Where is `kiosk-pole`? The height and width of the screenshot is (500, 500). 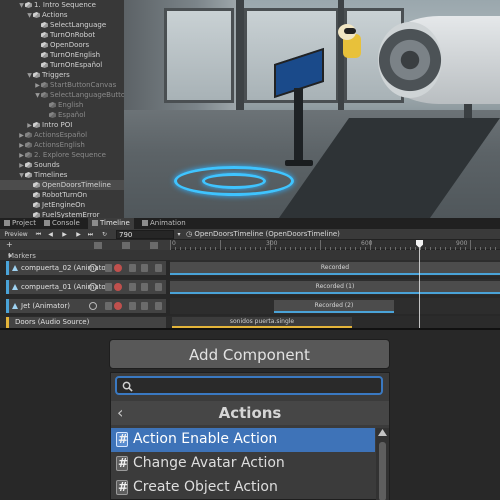
kiosk-pole is located at coordinates (298, 125).